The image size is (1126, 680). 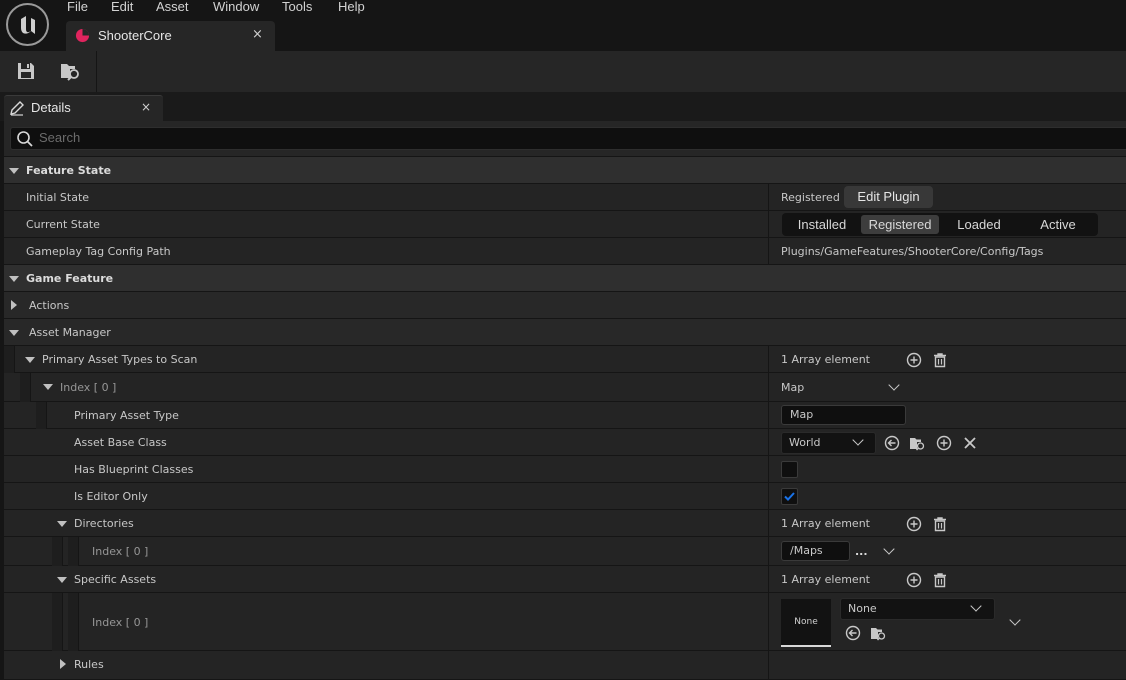 I want to click on search-icon, so click(x=25, y=139).